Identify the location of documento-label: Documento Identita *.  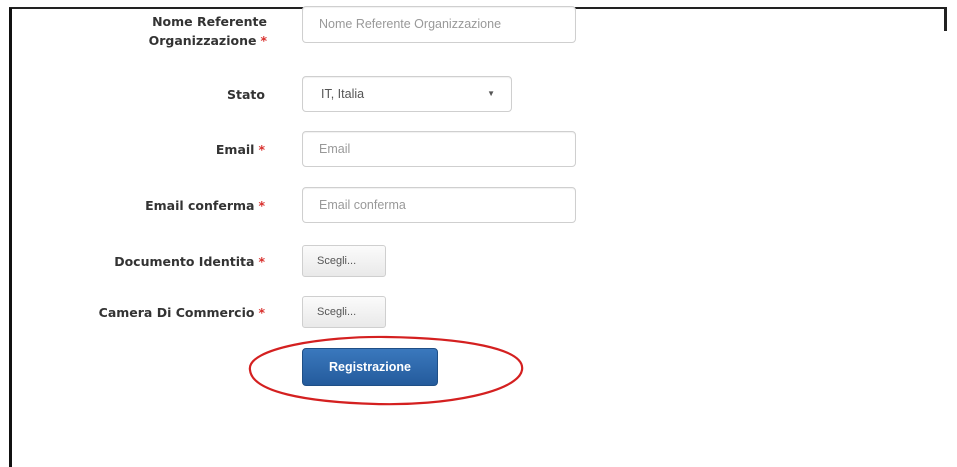
(189, 261).